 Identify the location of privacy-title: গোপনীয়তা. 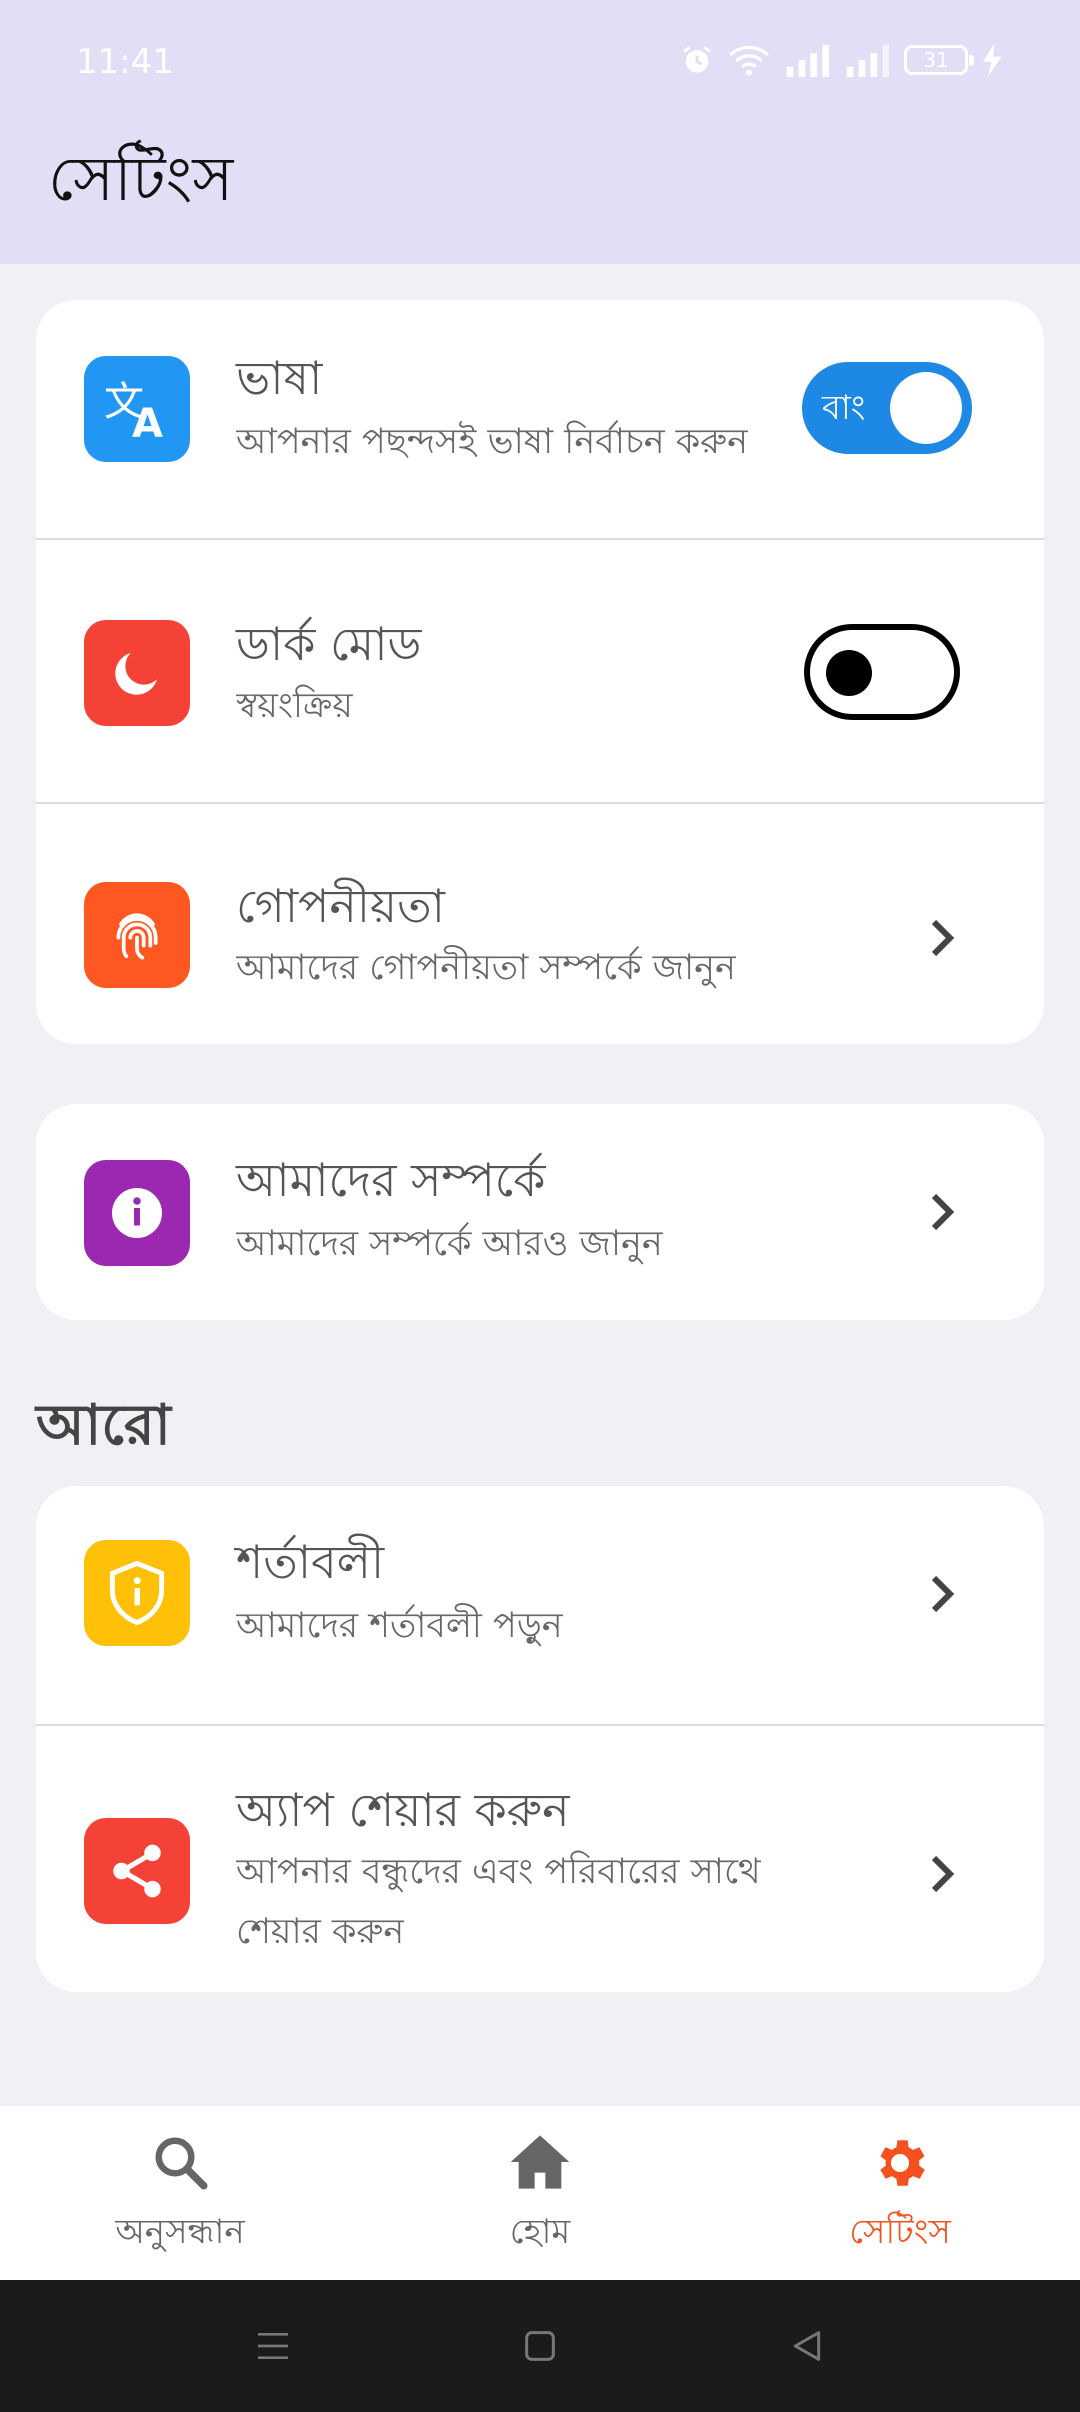
(340, 906).